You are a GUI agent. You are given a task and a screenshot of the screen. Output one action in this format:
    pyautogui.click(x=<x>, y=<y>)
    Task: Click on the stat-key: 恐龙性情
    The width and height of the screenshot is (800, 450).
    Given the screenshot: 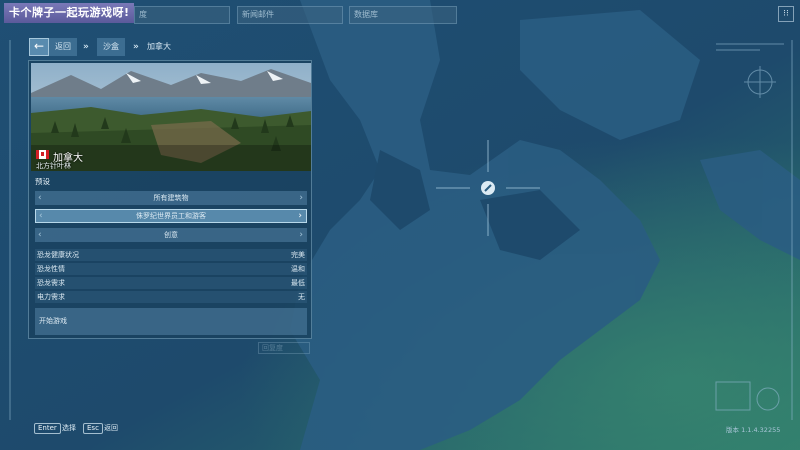 What is the action you would take?
    pyautogui.click(x=51, y=269)
    